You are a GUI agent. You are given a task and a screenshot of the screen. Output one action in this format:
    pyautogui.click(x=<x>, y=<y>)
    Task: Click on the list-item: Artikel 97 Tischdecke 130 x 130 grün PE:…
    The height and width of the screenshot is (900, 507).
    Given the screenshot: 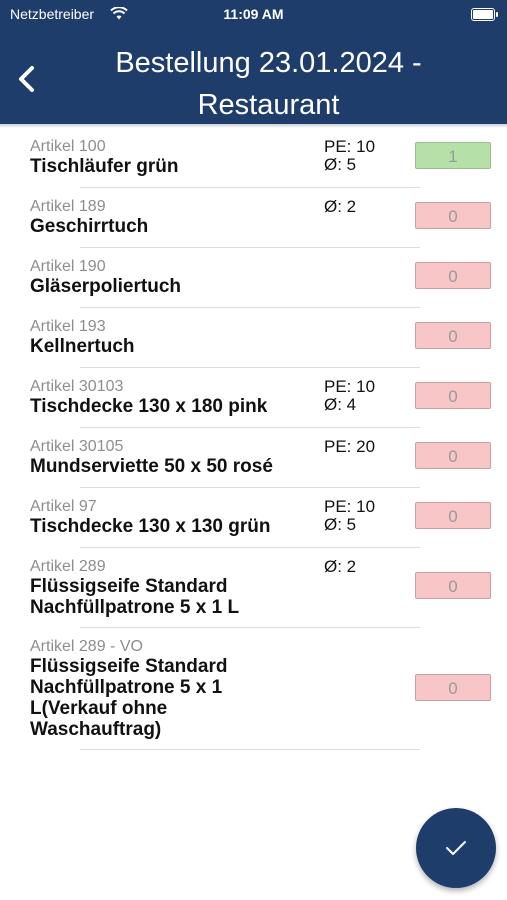 What is the action you would take?
    pyautogui.click(x=253, y=518)
    